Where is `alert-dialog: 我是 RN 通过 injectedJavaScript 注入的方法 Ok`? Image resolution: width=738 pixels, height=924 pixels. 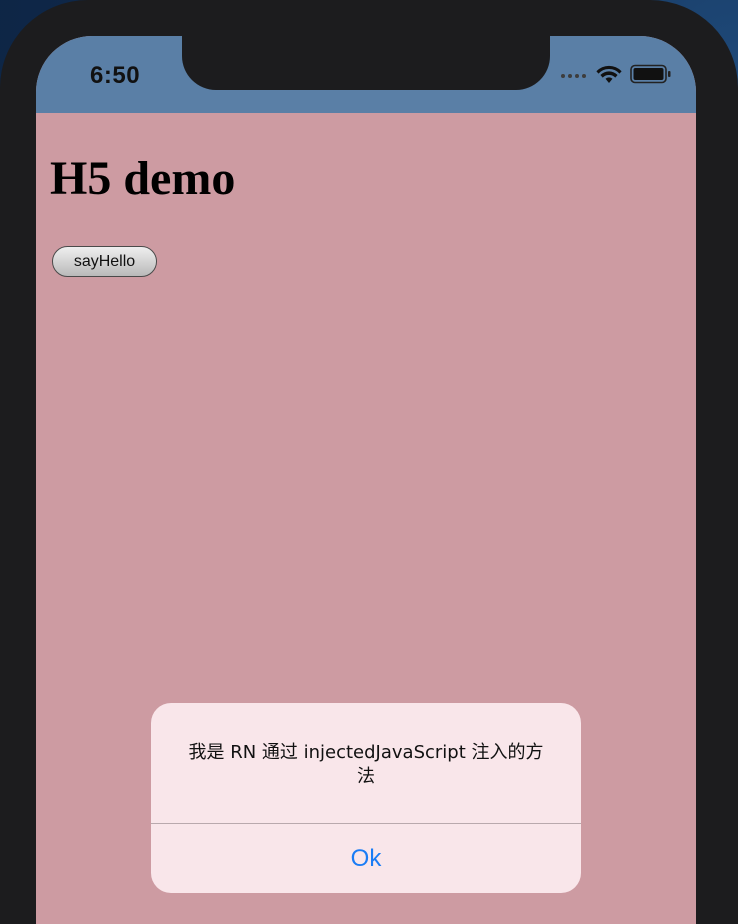
alert-dialog: 我是 RN 通过 injectedJavaScript 注入的方法 Ok is located at coordinates (366, 798).